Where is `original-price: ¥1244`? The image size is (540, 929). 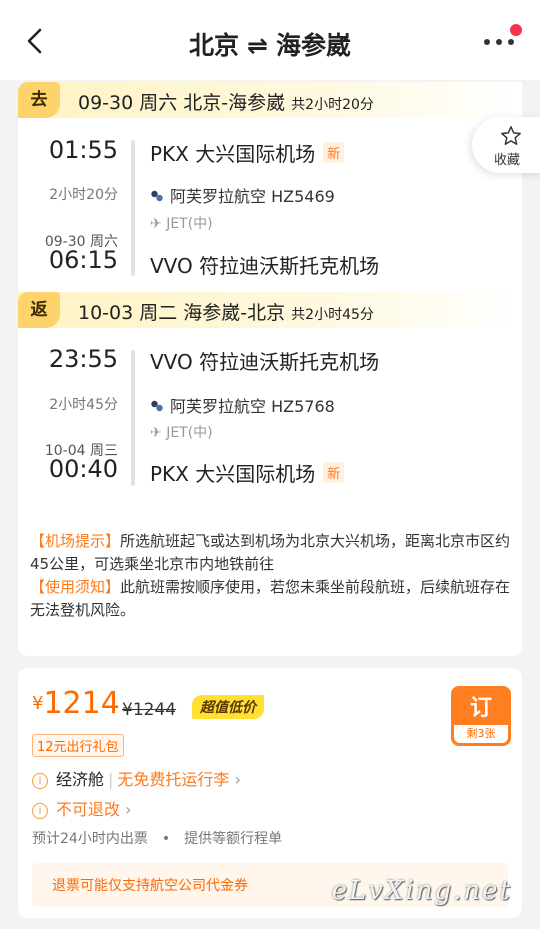 original-price: ¥1244 is located at coordinates (149, 710).